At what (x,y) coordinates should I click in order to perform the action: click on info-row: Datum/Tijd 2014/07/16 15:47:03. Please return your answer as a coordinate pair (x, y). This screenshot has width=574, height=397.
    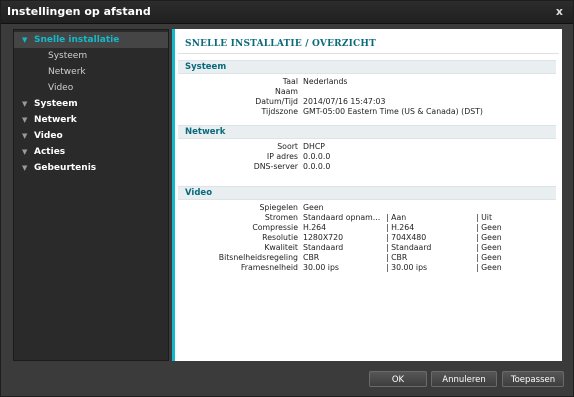
    Looking at the image, I should click on (367, 102).